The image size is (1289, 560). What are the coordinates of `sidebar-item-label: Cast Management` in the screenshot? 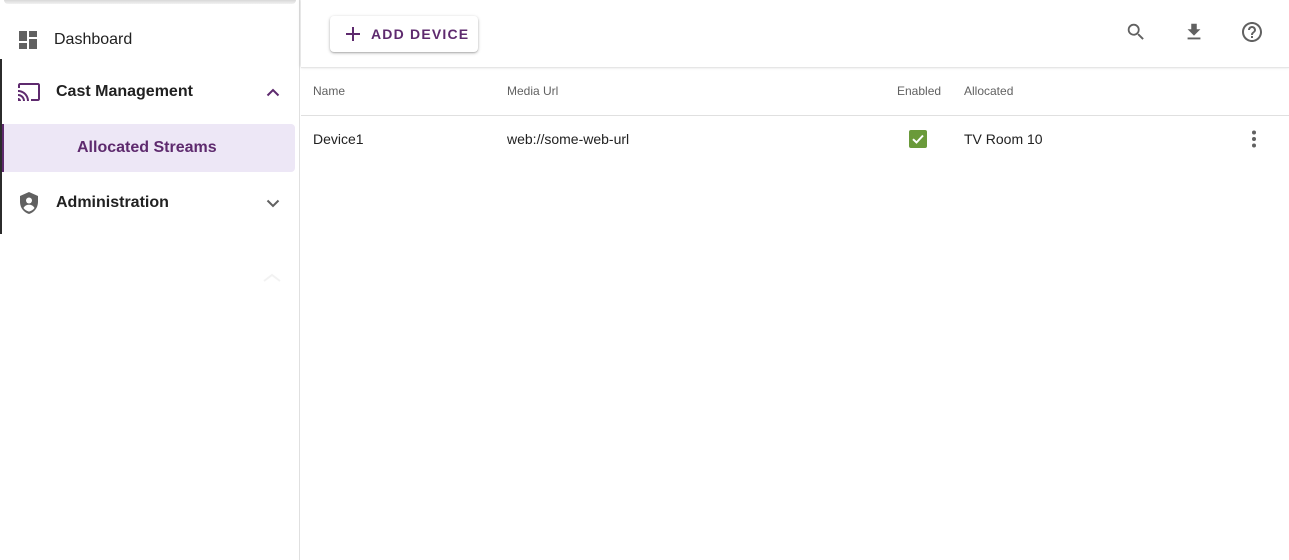 It's located at (124, 91).